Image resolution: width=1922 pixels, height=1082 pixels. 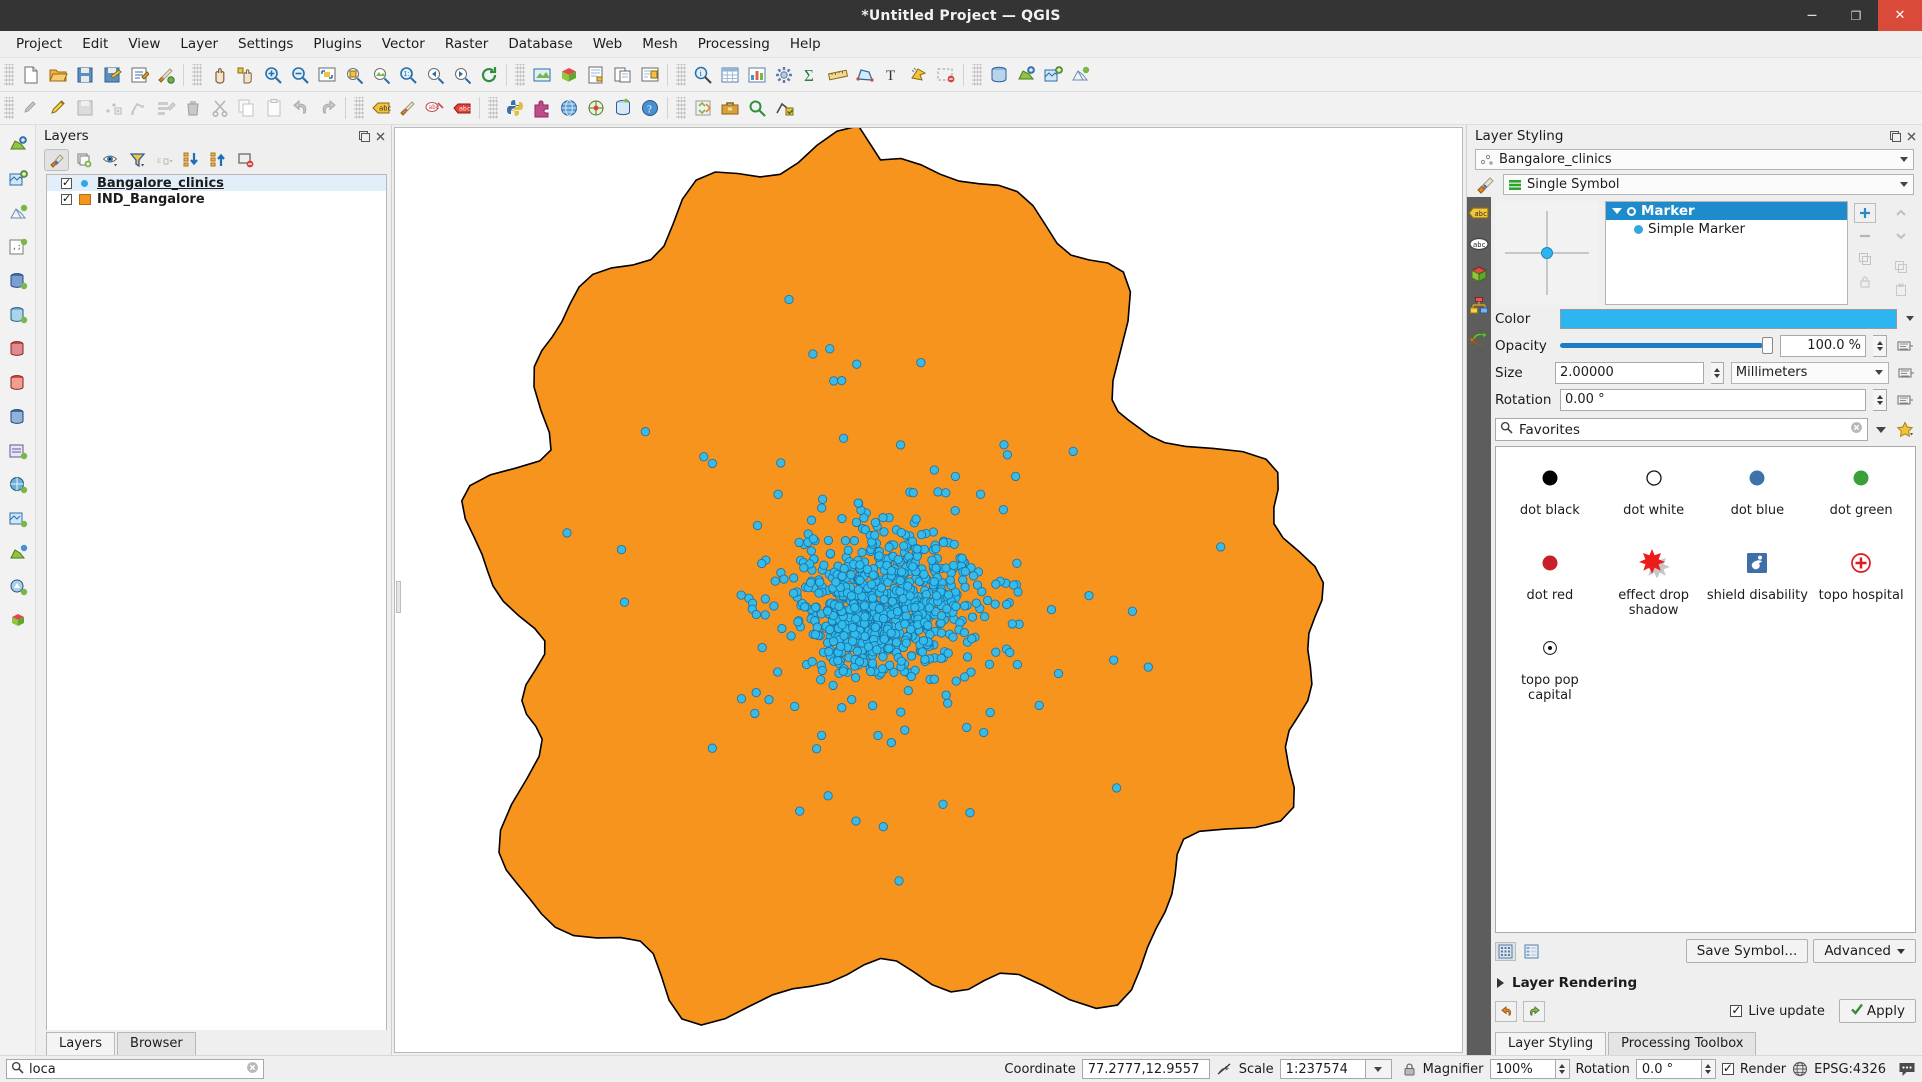 I want to click on options-icon, so click(x=783, y=74).